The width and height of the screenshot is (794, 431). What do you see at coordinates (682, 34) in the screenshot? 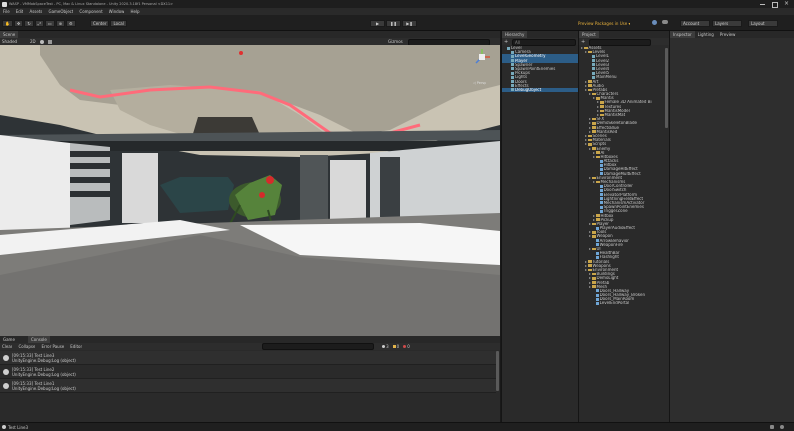
I see `tab-inspector: Inspector` at bounding box center [682, 34].